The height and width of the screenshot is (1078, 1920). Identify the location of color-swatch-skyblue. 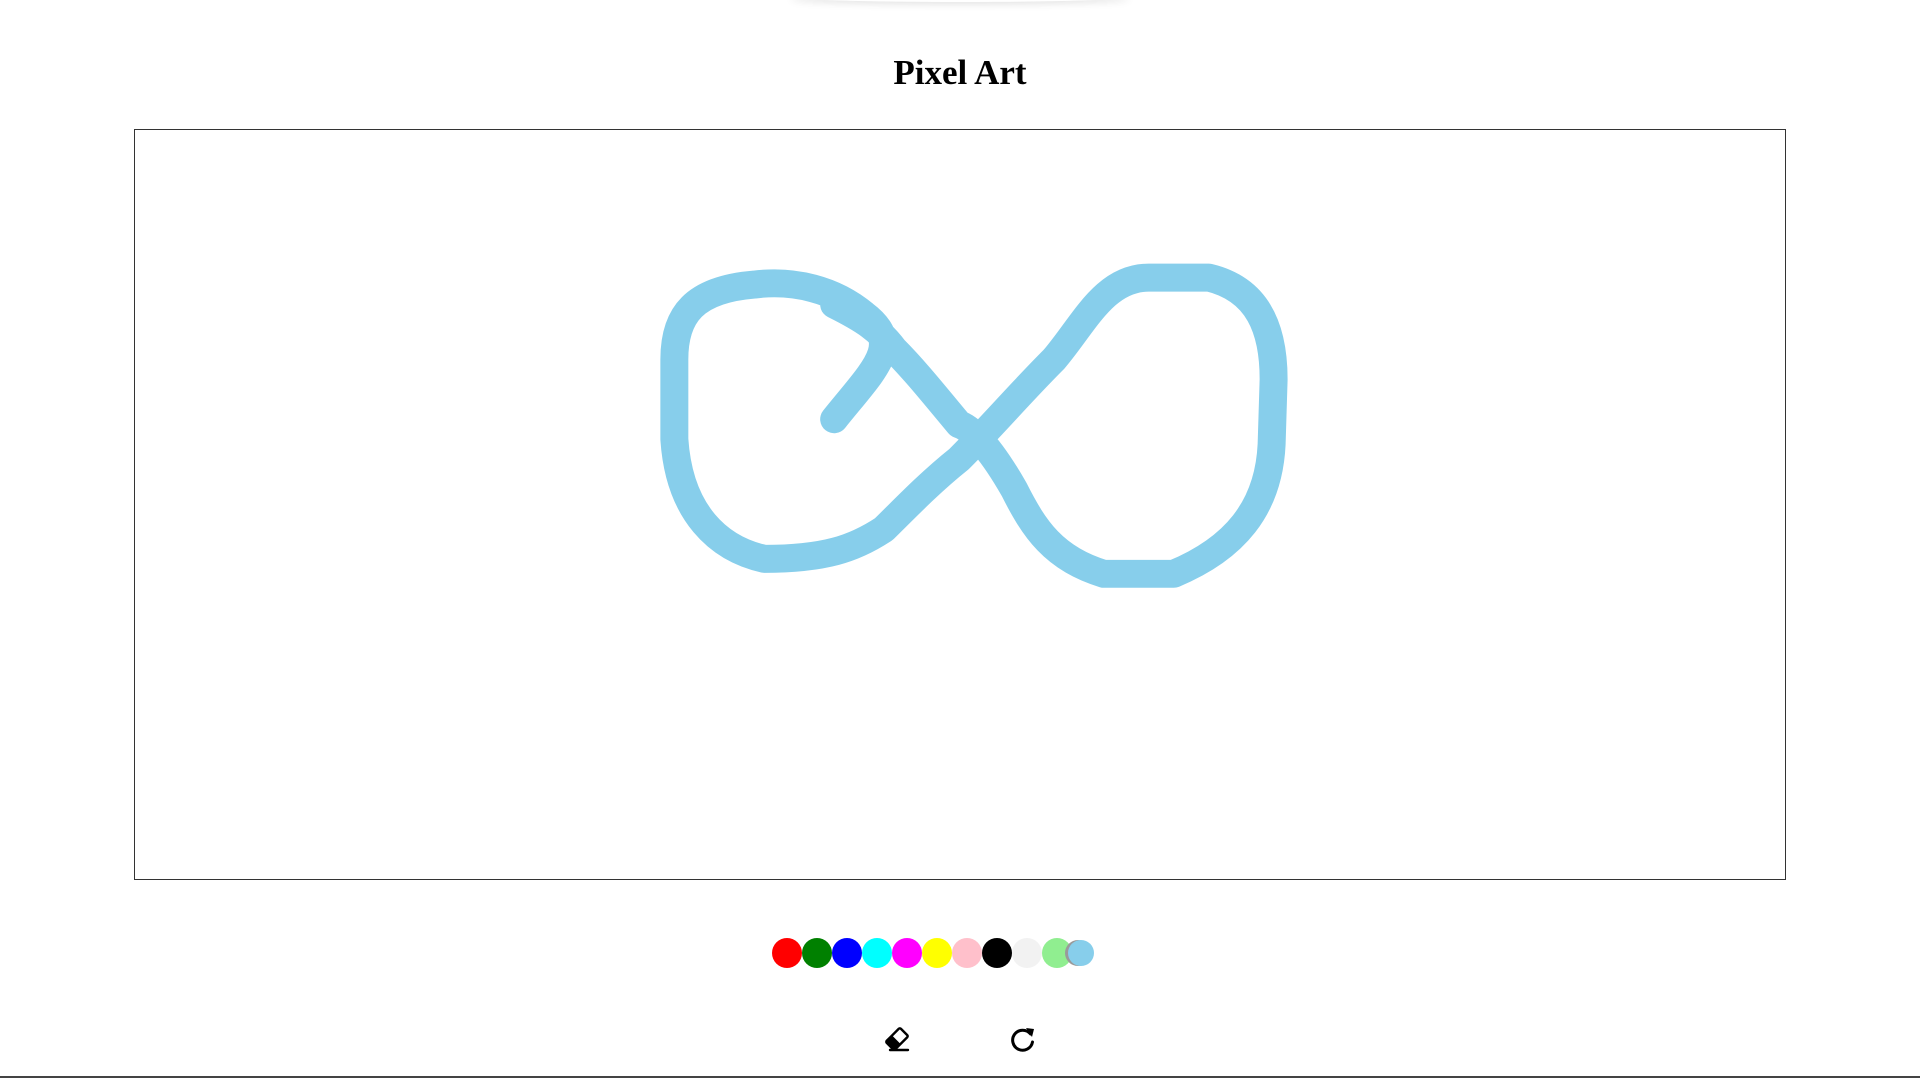
(1081, 953).